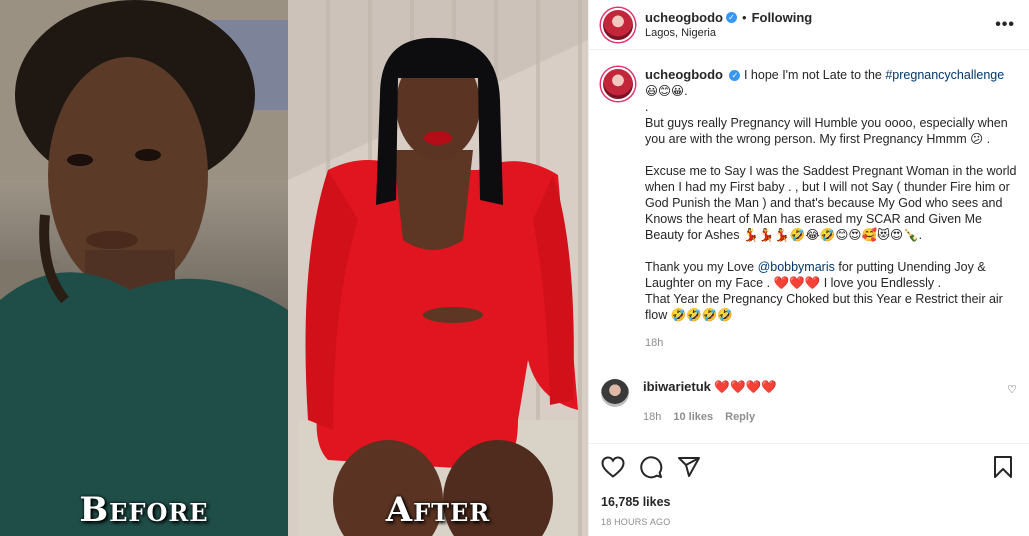 The height and width of the screenshot is (536, 1029). What do you see at coordinates (740, 417) in the screenshot?
I see `reply-button: Reply` at bounding box center [740, 417].